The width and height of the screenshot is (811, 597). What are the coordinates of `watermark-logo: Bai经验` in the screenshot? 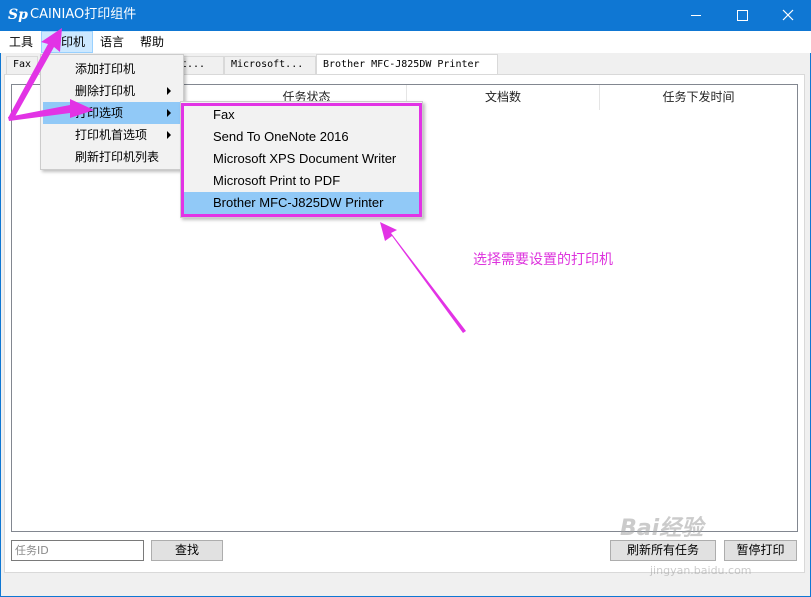 It's located at (662, 528).